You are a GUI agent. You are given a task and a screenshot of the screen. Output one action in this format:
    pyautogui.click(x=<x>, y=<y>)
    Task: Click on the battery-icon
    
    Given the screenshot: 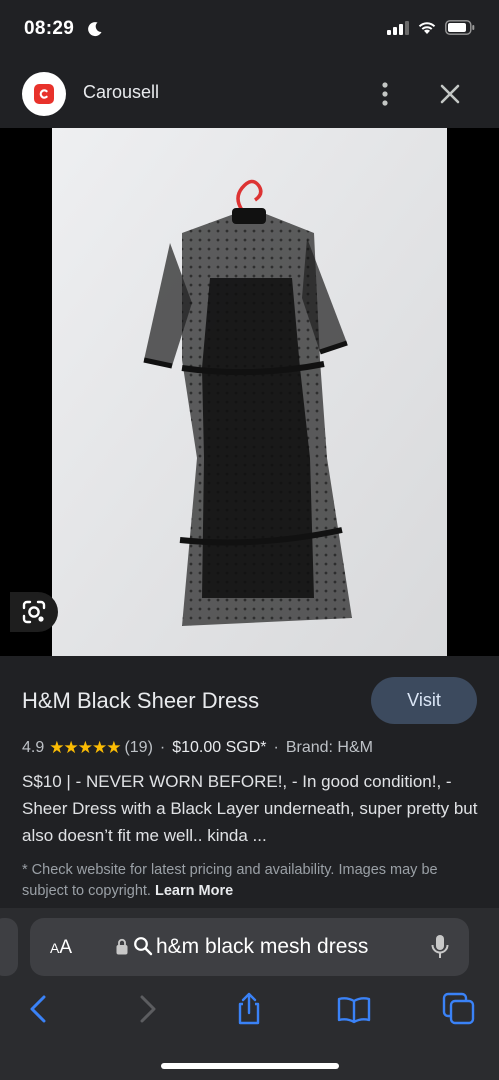 What is the action you would take?
    pyautogui.click(x=460, y=27)
    